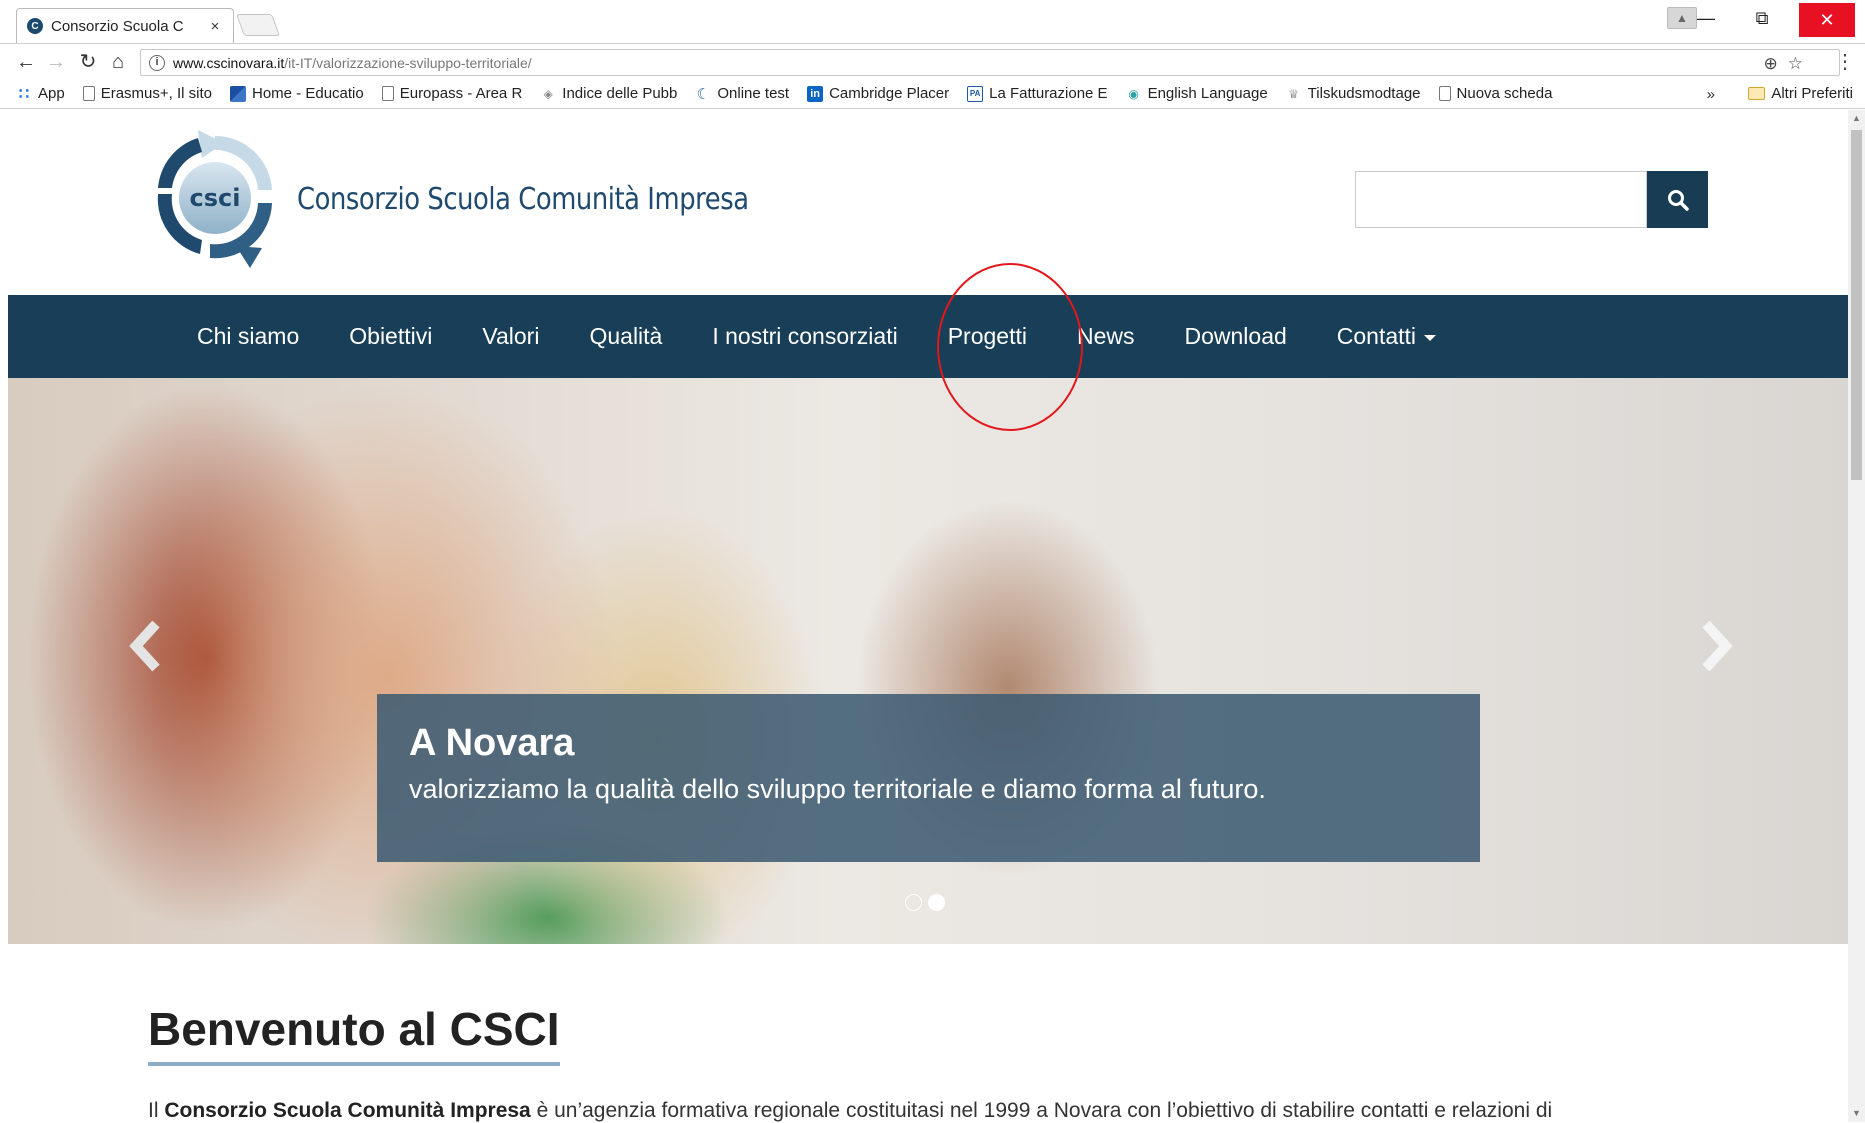 Image resolution: width=1865 pixels, height=1123 pixels. Describe the element at coordinates (215, 26) in the screenshot. I see `tab-close-icon: ×` at that location.